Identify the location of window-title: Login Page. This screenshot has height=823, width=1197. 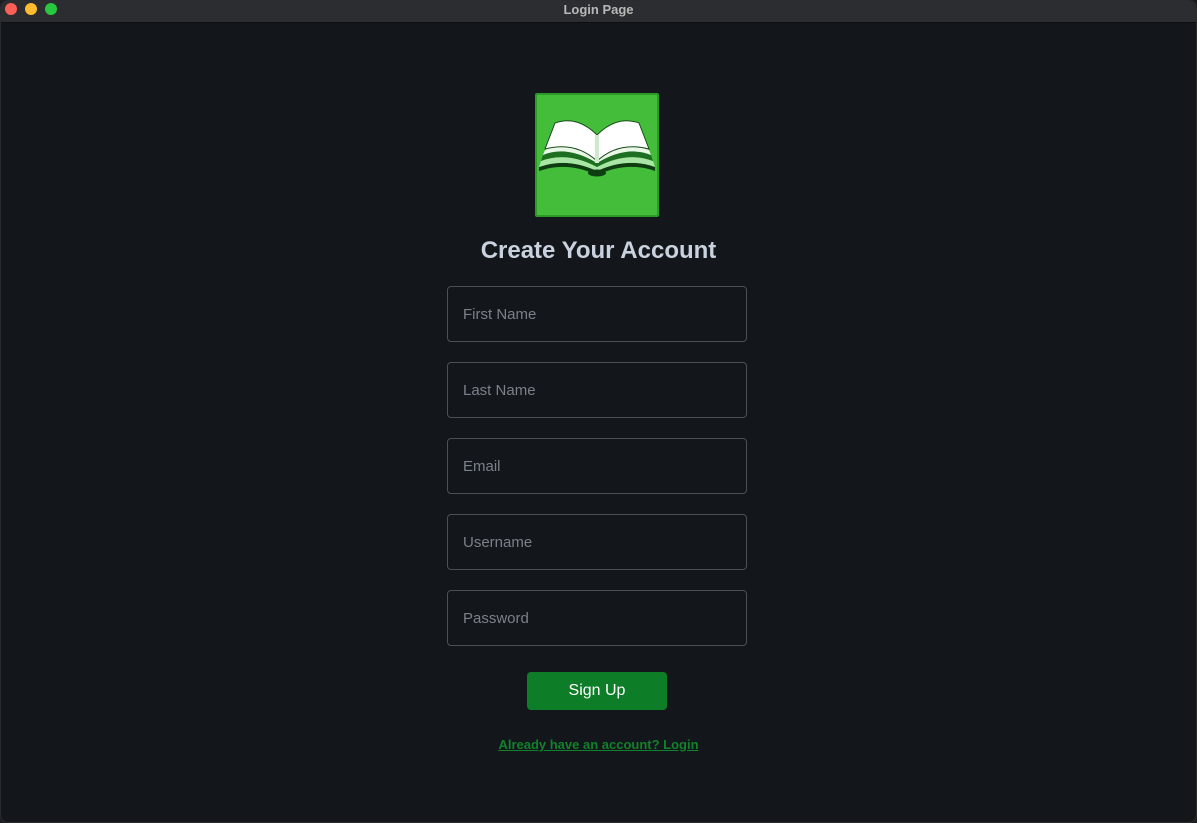
(598, 9).